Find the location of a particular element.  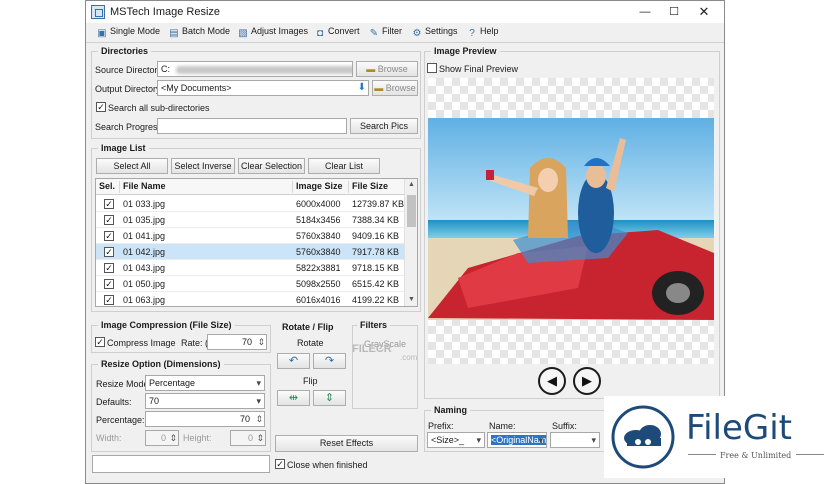

row-image-size: 5184x3456 is located at coordinates (318, 220).